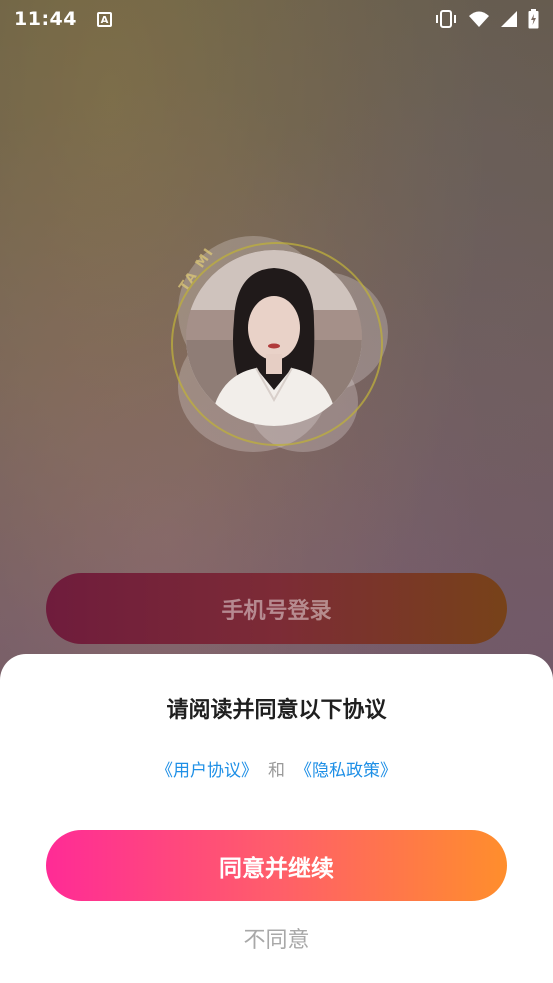  I want to click on wifi-icon, so click(479, 19).